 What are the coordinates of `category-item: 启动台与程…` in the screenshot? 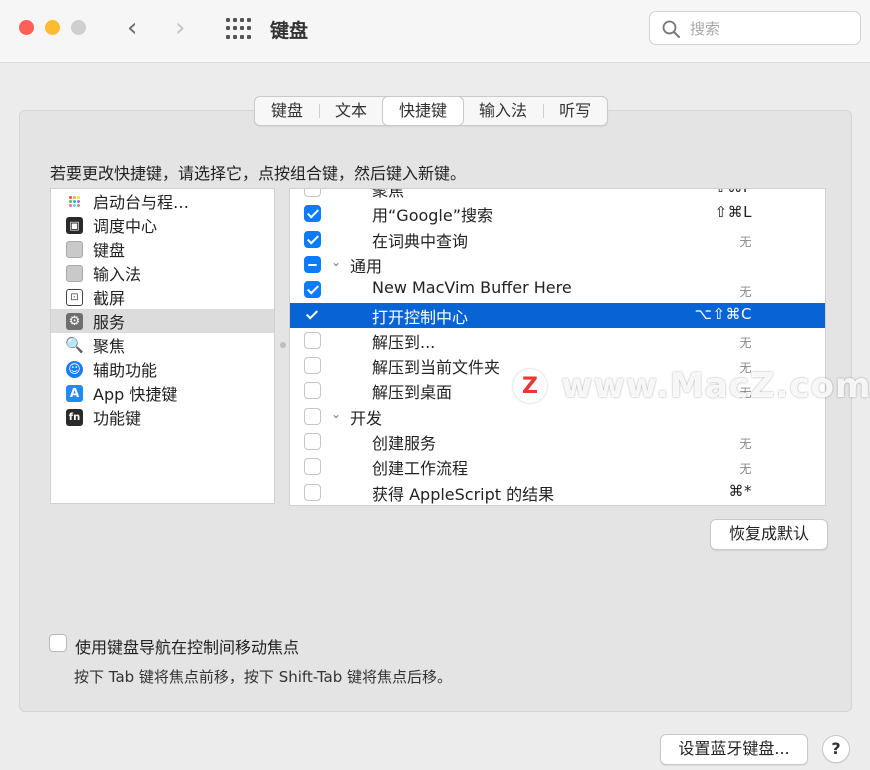 It's located at (162, 201).